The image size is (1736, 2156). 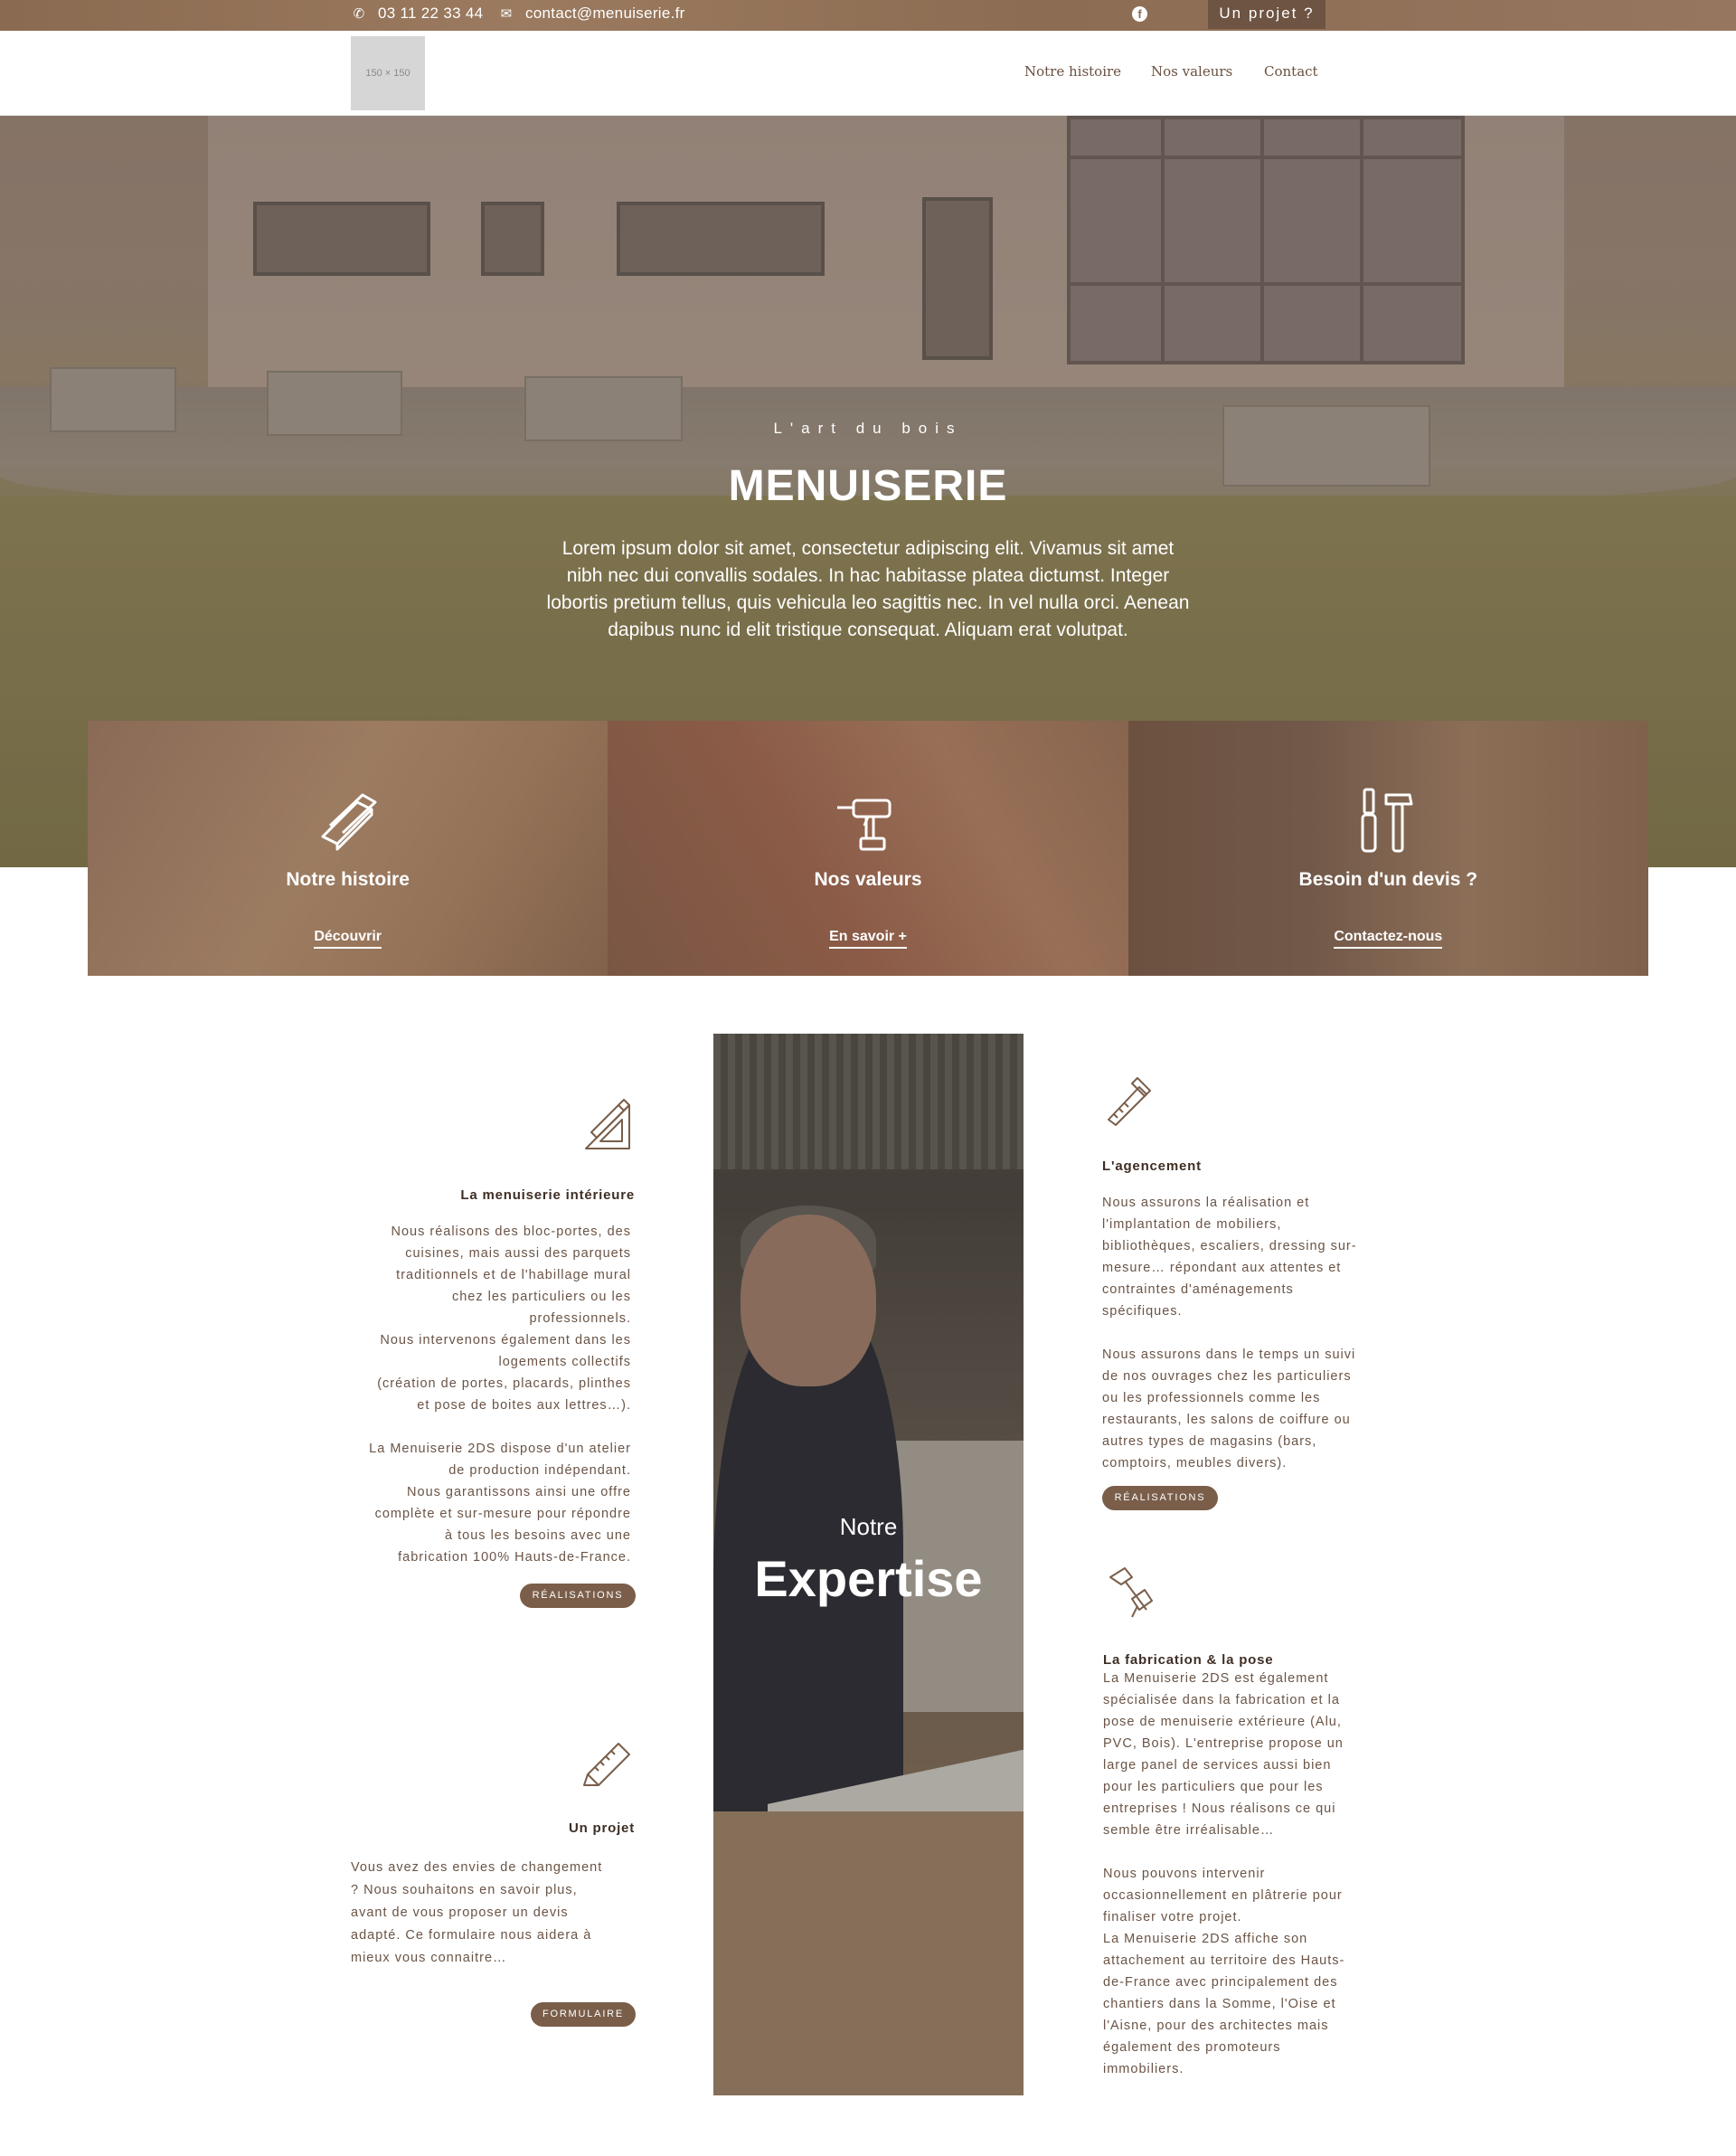 I want to click on project-title: Un projet, so click(x=602, y=1828).